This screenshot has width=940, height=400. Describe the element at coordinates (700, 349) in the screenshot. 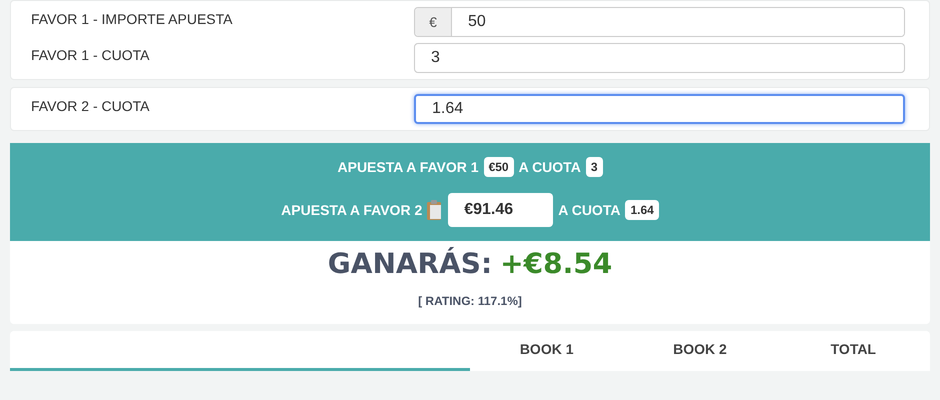

I see `column-header: BOOK 2` at that location.